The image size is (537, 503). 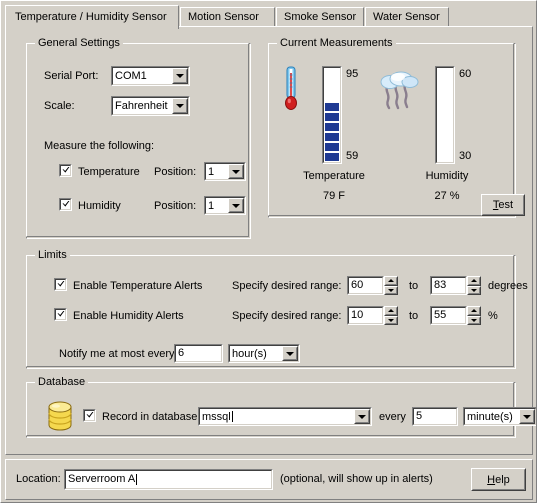 I want to click on test-button: Test, so click(x=503, y=205).